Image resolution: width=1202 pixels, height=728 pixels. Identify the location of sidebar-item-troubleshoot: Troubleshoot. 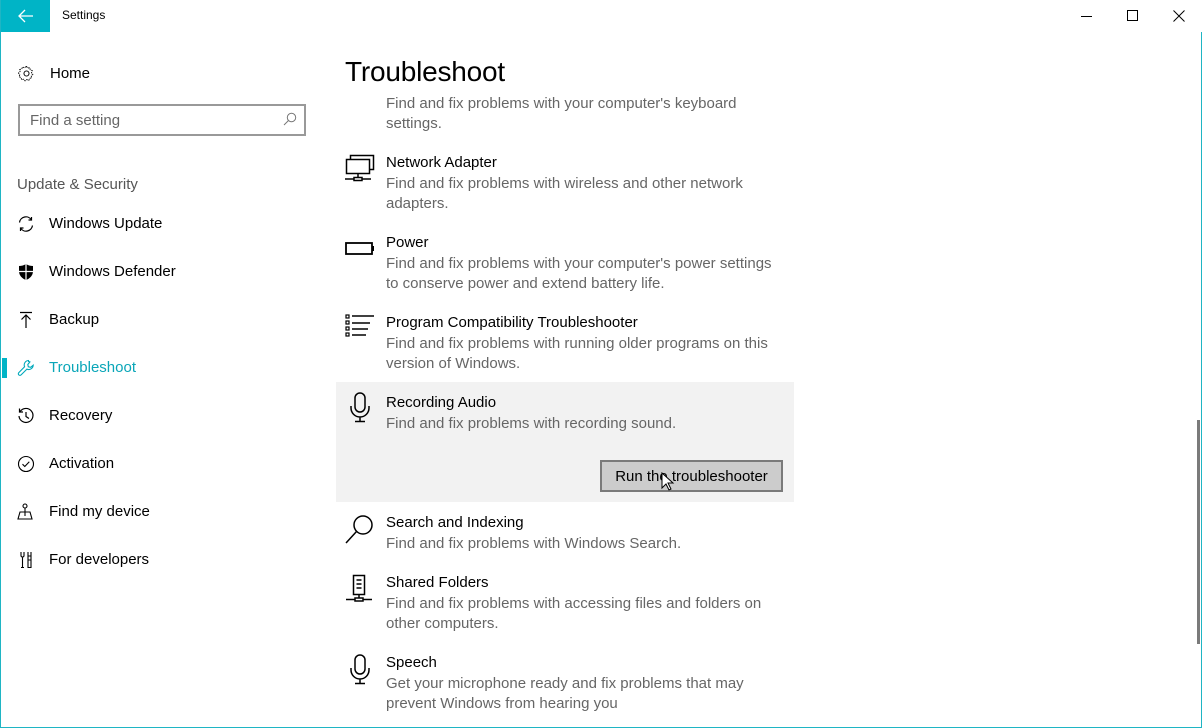
(162, 368).